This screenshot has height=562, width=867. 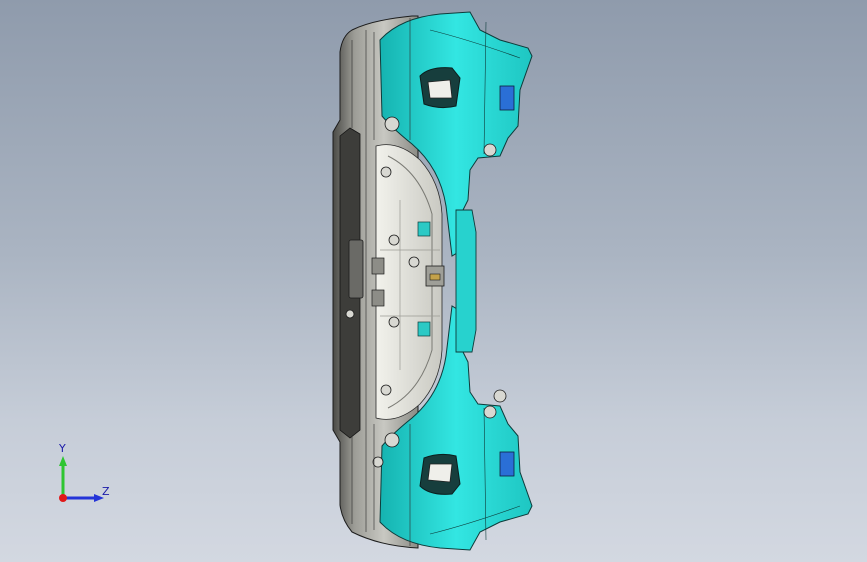 What do you see at coordinates (507, 464) in the screenshot?
I see `mount-tab-lower` at bounding box center [507, 464].